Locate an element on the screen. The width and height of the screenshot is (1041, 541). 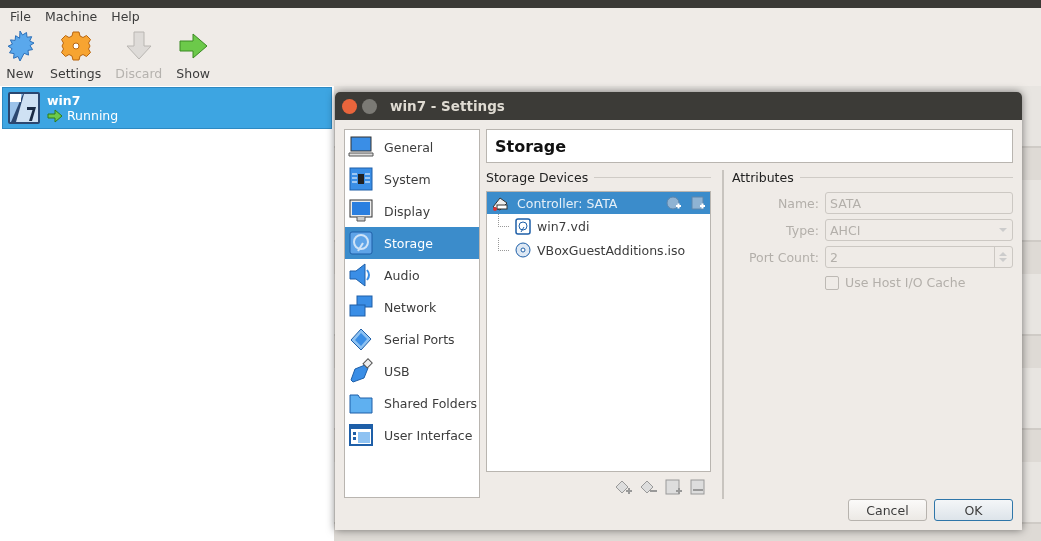
vm-state: Running is located at coordinates (93, 115).